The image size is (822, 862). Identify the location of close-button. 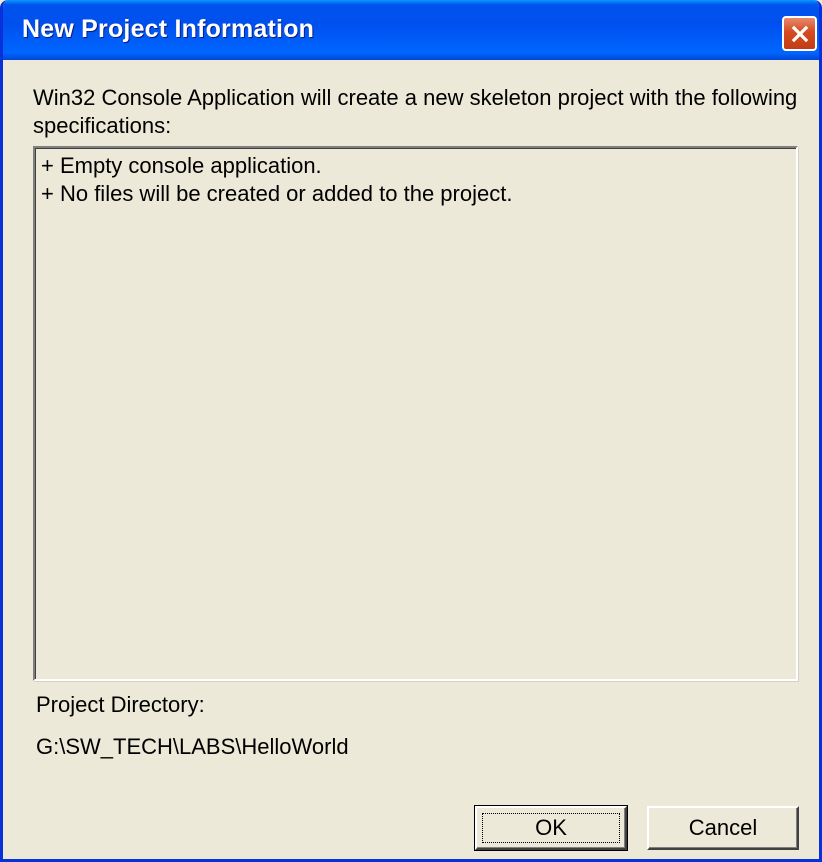
(799, 33).